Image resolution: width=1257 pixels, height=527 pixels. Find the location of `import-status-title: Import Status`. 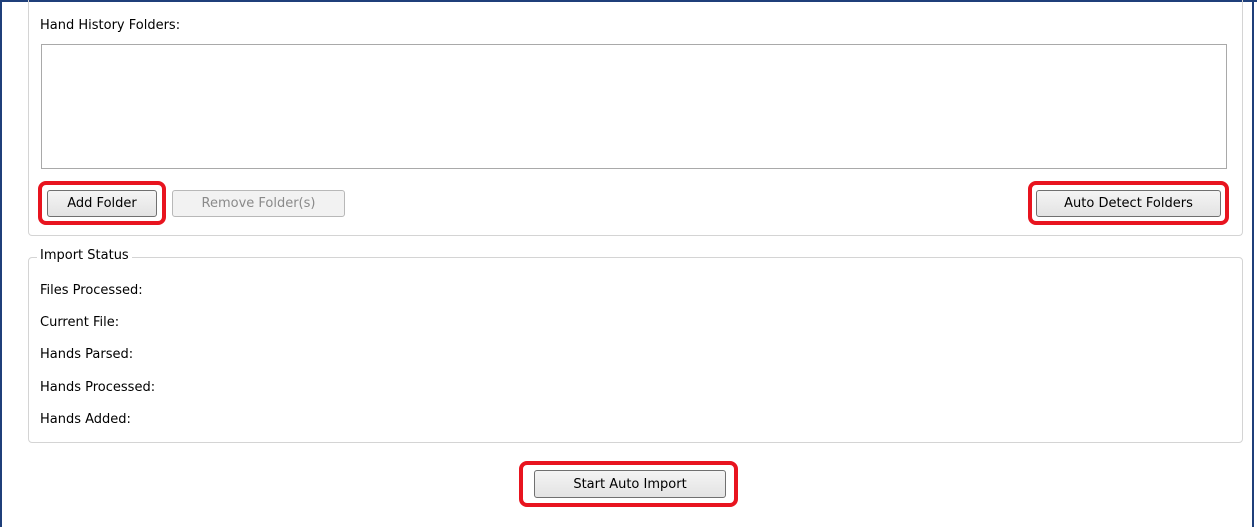

import-status-title: Import Status is located at coordinates (84, 255).